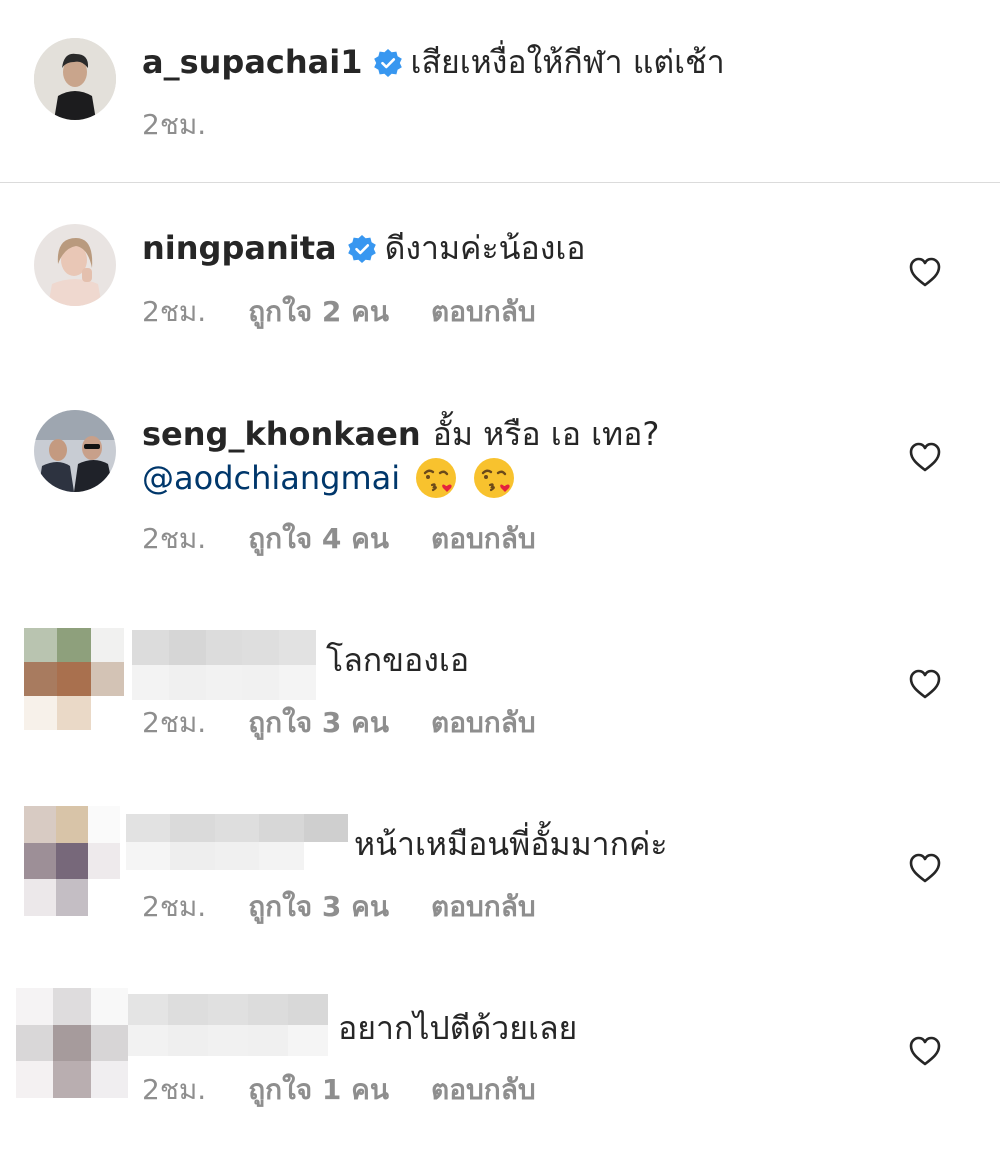  I want to click on comment-text: ดีงามค่ะน้องเอ, so click(485, 248).